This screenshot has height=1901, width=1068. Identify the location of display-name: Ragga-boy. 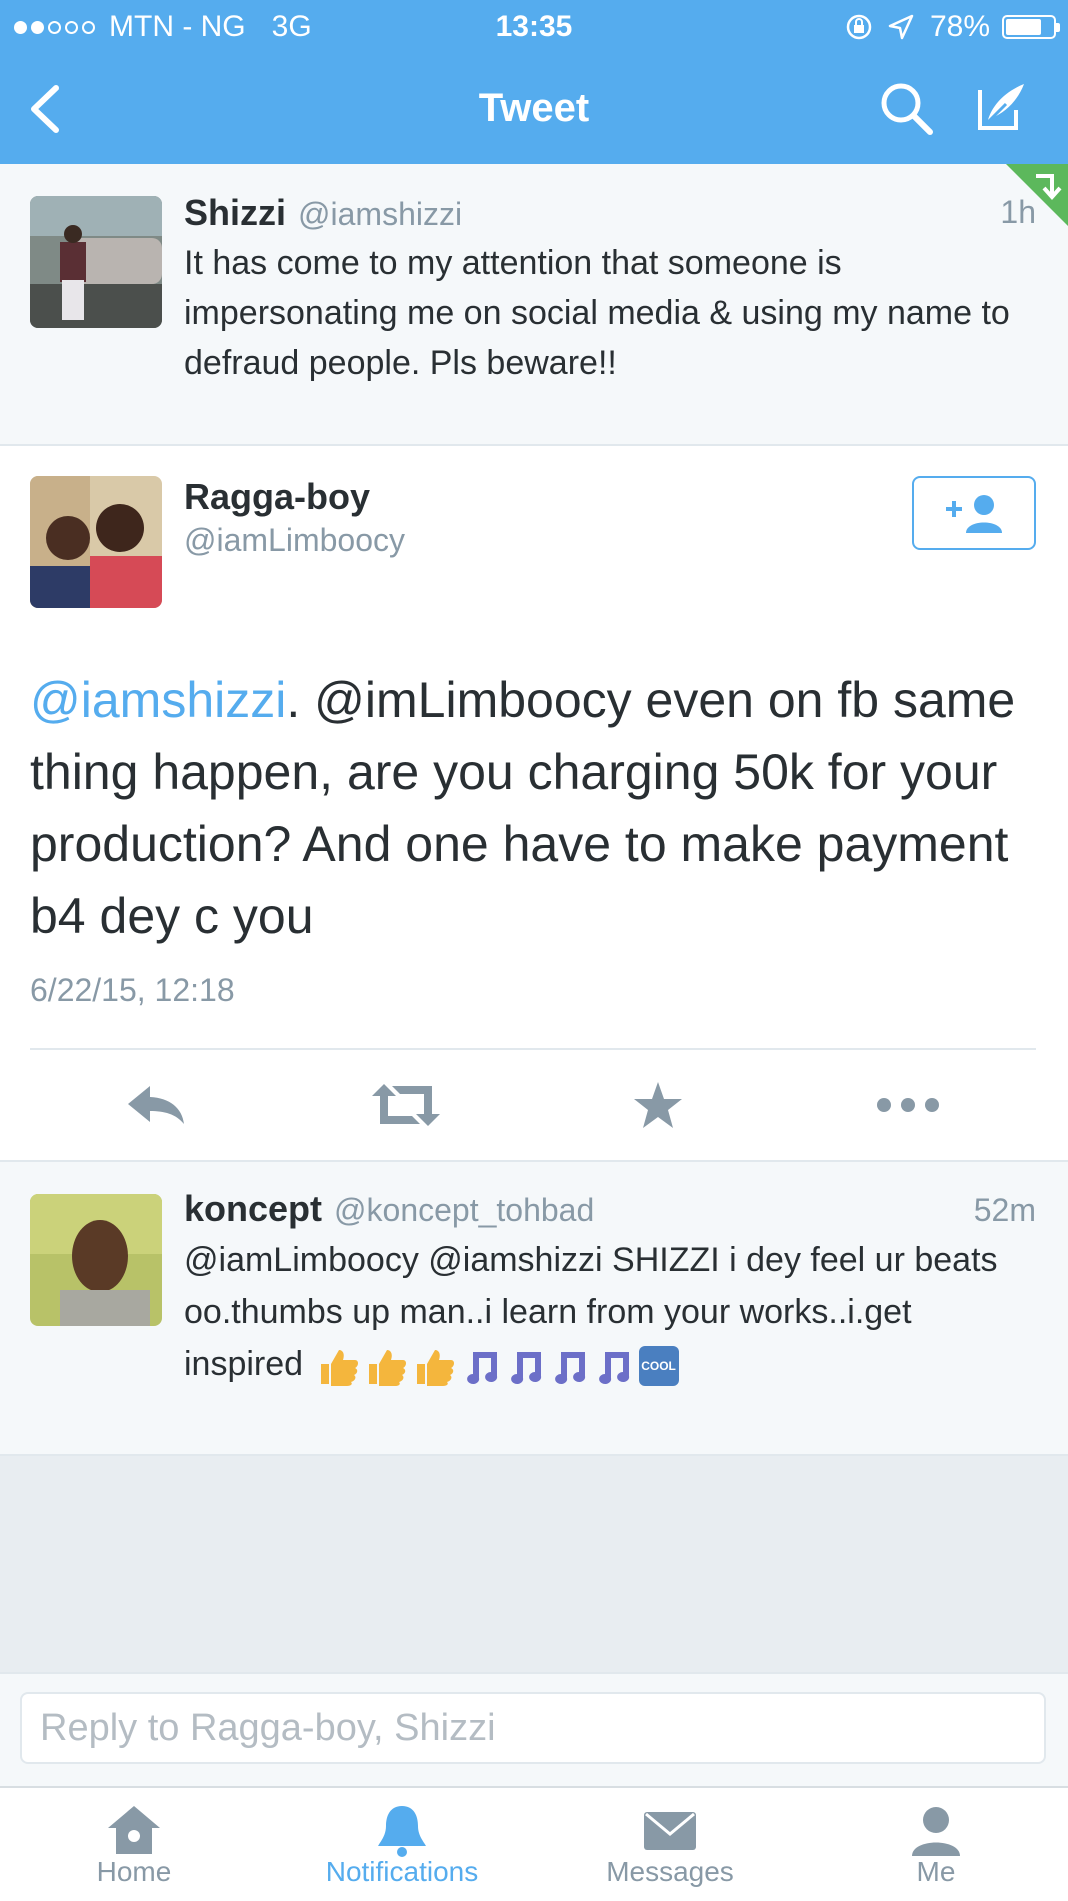
(277, 497).